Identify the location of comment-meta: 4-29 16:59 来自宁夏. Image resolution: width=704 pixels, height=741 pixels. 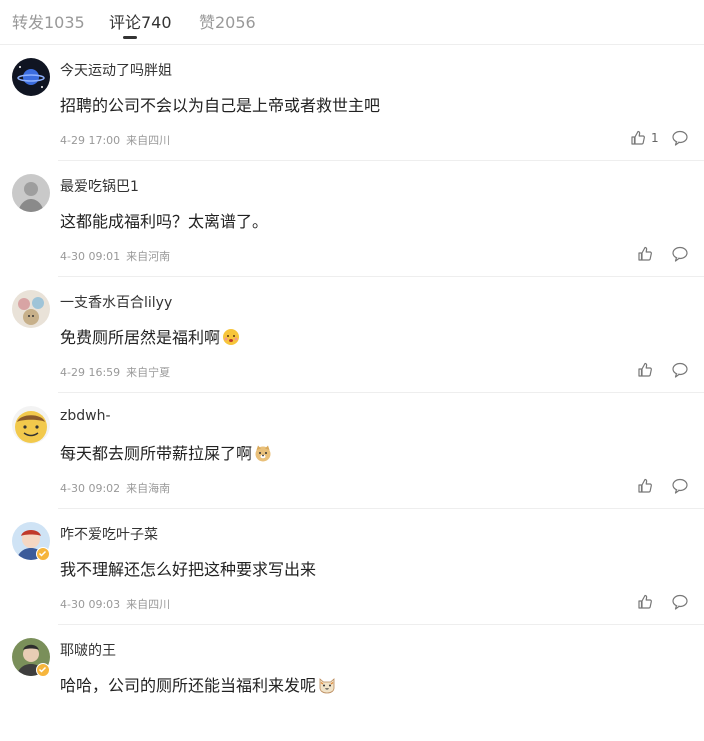
(115, 372).